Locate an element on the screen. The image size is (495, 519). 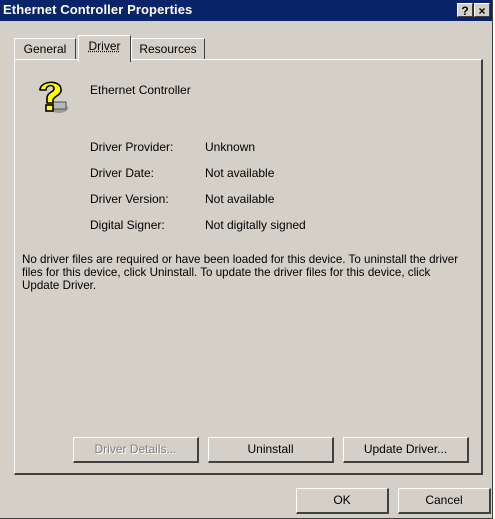
tab-general: General is located at coordinates (45, 49).